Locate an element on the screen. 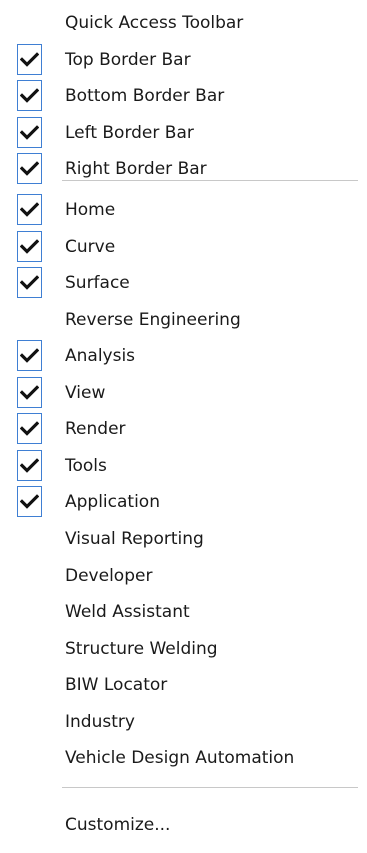  menu-item-label: Home is located at coordinates (90, 210).